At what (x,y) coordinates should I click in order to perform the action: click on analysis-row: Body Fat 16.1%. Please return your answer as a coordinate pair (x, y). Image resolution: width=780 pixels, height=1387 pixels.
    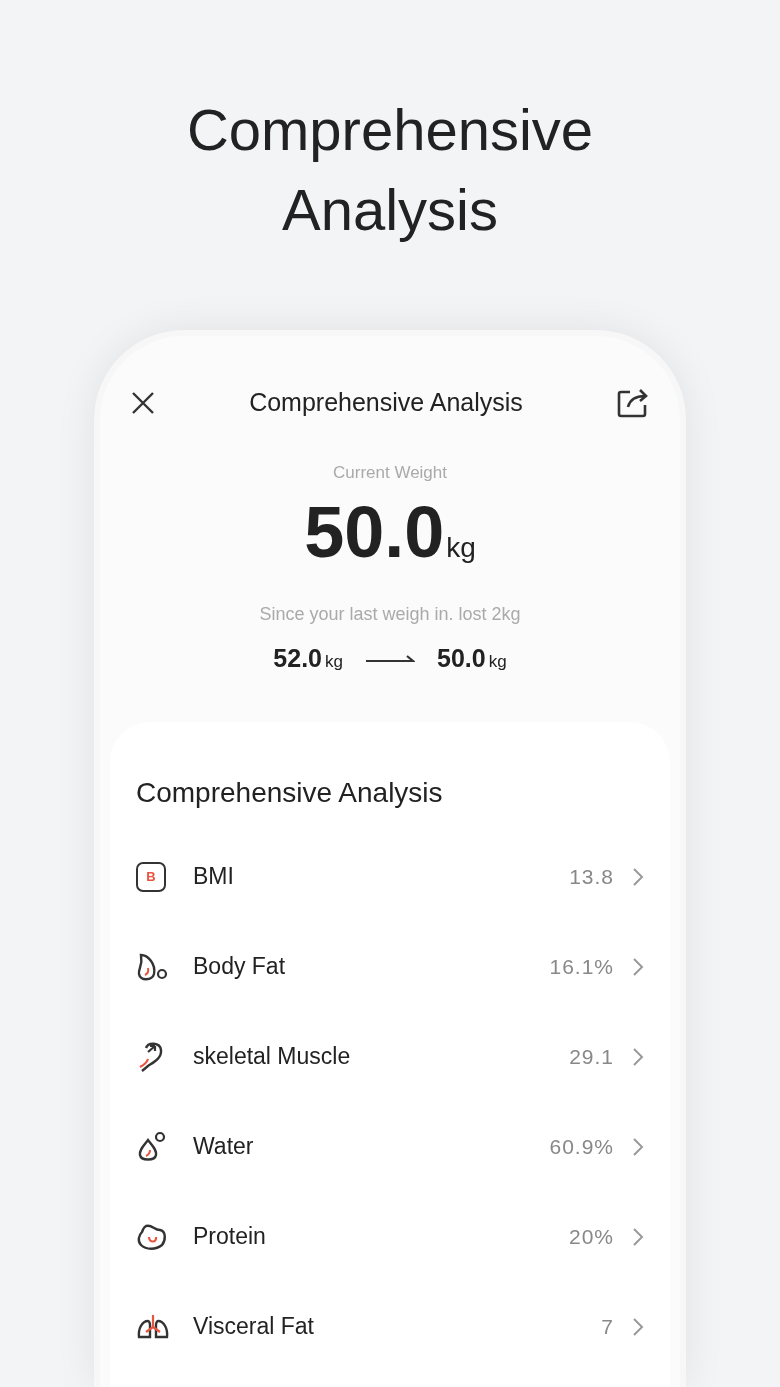
    Looking at the image, I should click on (390, 966).